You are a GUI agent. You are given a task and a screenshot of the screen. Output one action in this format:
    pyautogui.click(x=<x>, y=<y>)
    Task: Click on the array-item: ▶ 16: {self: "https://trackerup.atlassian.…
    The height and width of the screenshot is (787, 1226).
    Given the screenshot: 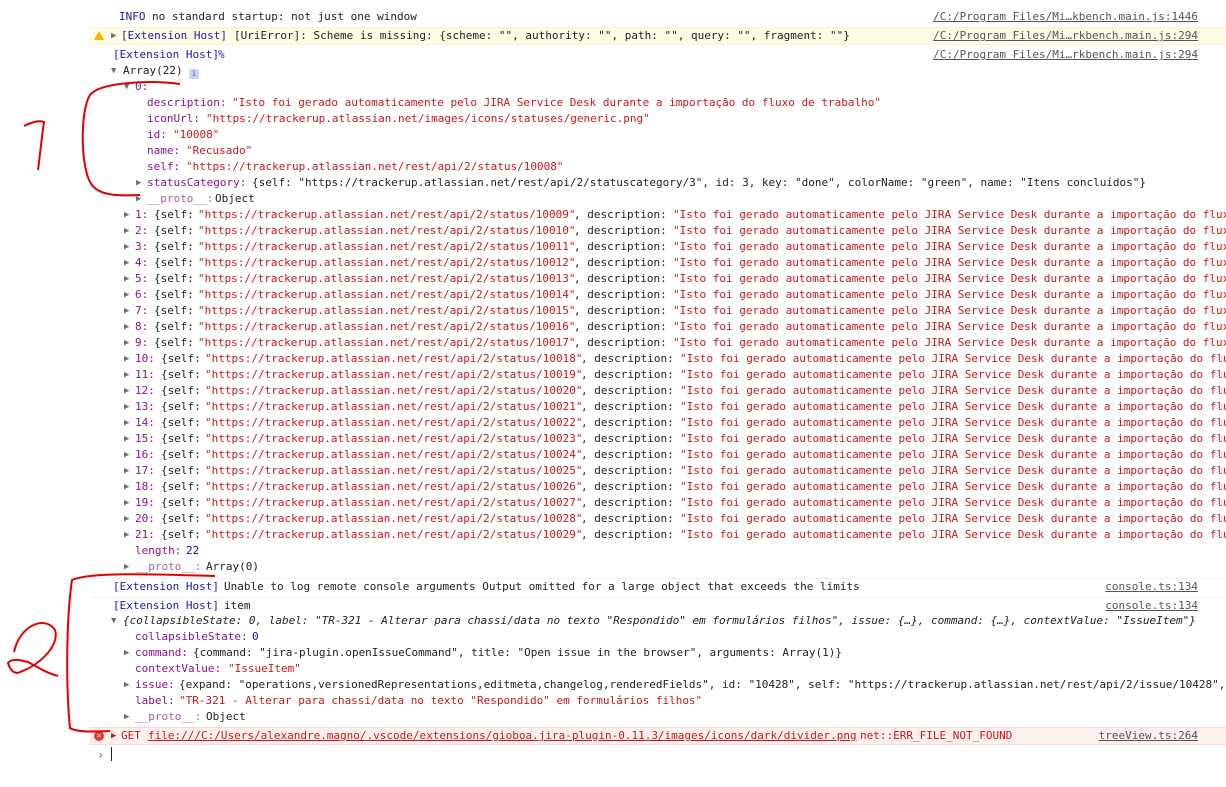 What is the action you would take?
    pyautogui.click(x=658, y=455)
    